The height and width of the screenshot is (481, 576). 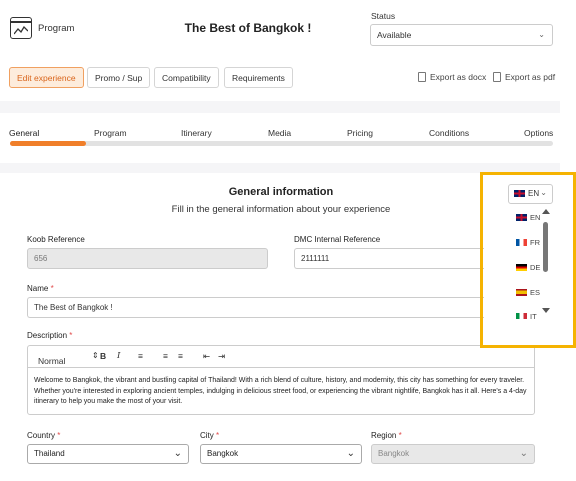 What do you see at coordinates (95, 355) in the screenshot?
I see `format-select-arrows-icon: ⇕` at bounding box center [95, 355].